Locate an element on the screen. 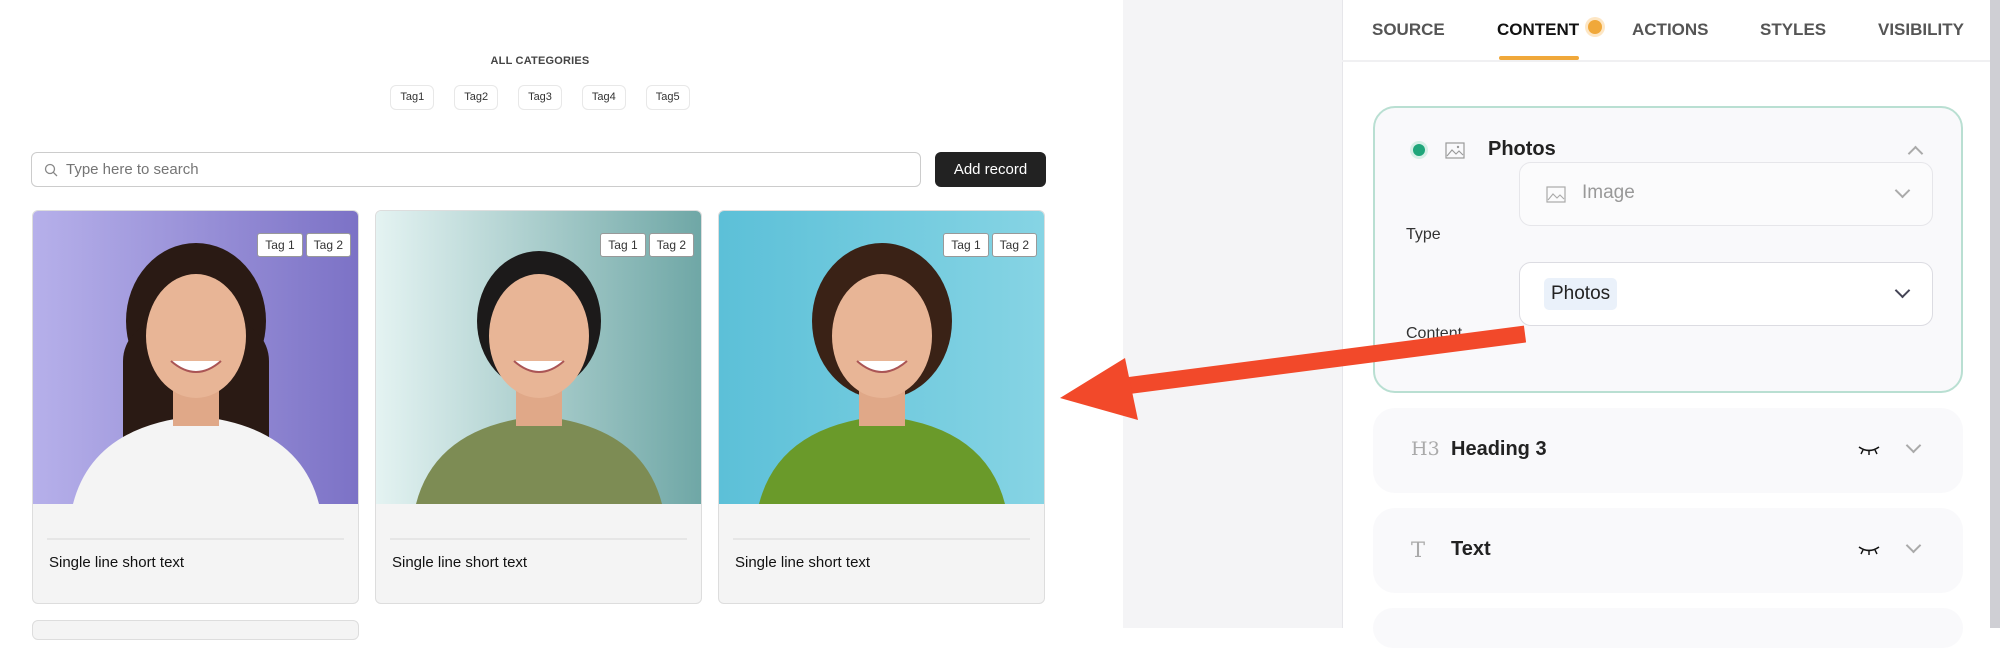 This screenshot has height=648, width=2000. section-title: Heading 3 is located at coordinates (1499, 449).